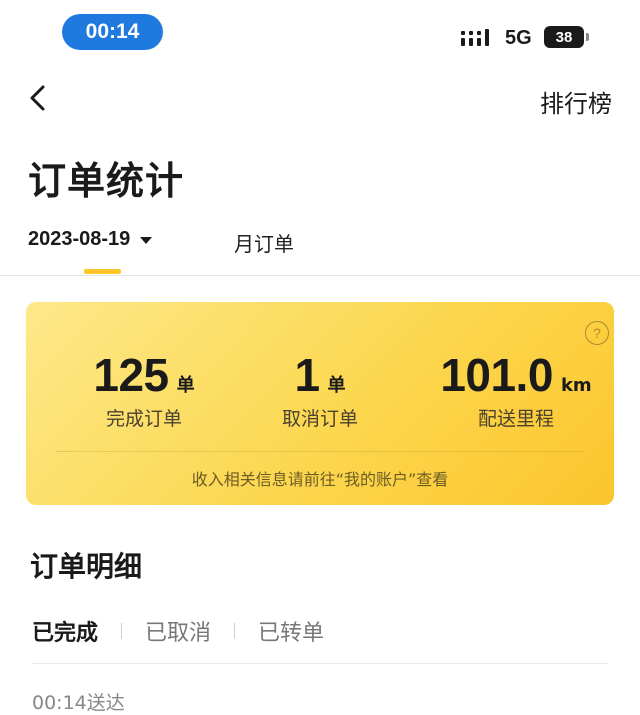 The height and width of the screenshot is (715, 640). I want to click on battery-icon: 38, so click(564, 37).